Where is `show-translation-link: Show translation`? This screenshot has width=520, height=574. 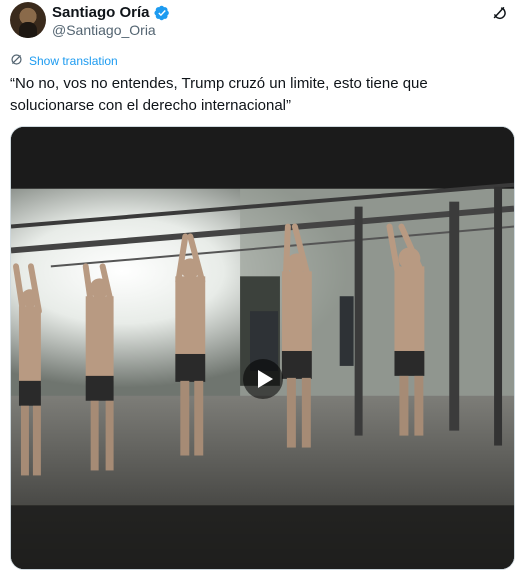 show-translation-link: Show translation is located at coordinates (64, 61).